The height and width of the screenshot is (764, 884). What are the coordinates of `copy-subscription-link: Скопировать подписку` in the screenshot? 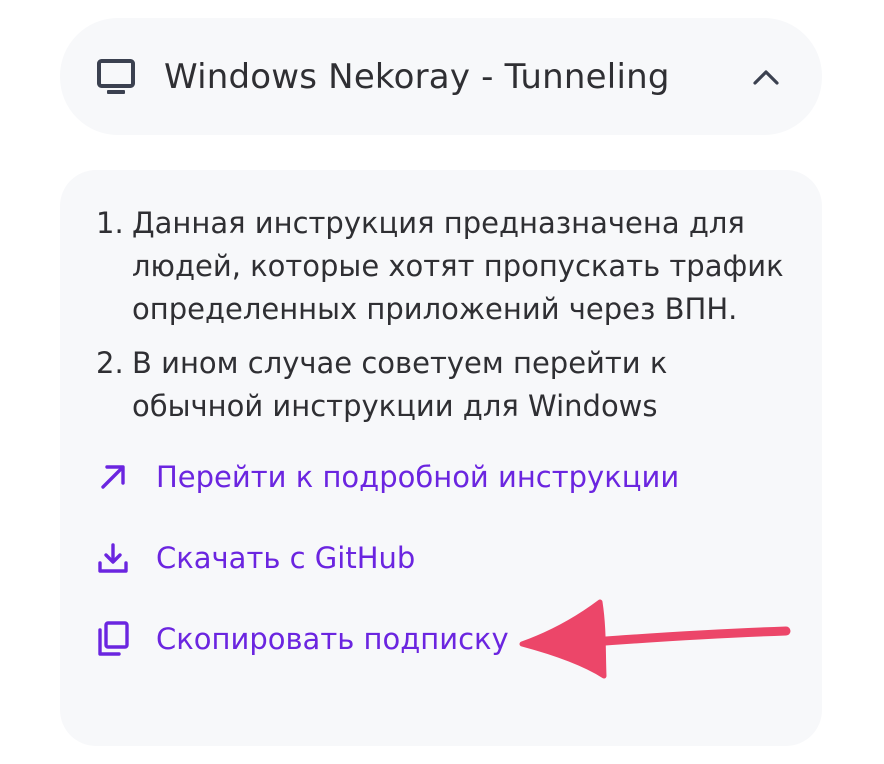 It's located at (302, 638).